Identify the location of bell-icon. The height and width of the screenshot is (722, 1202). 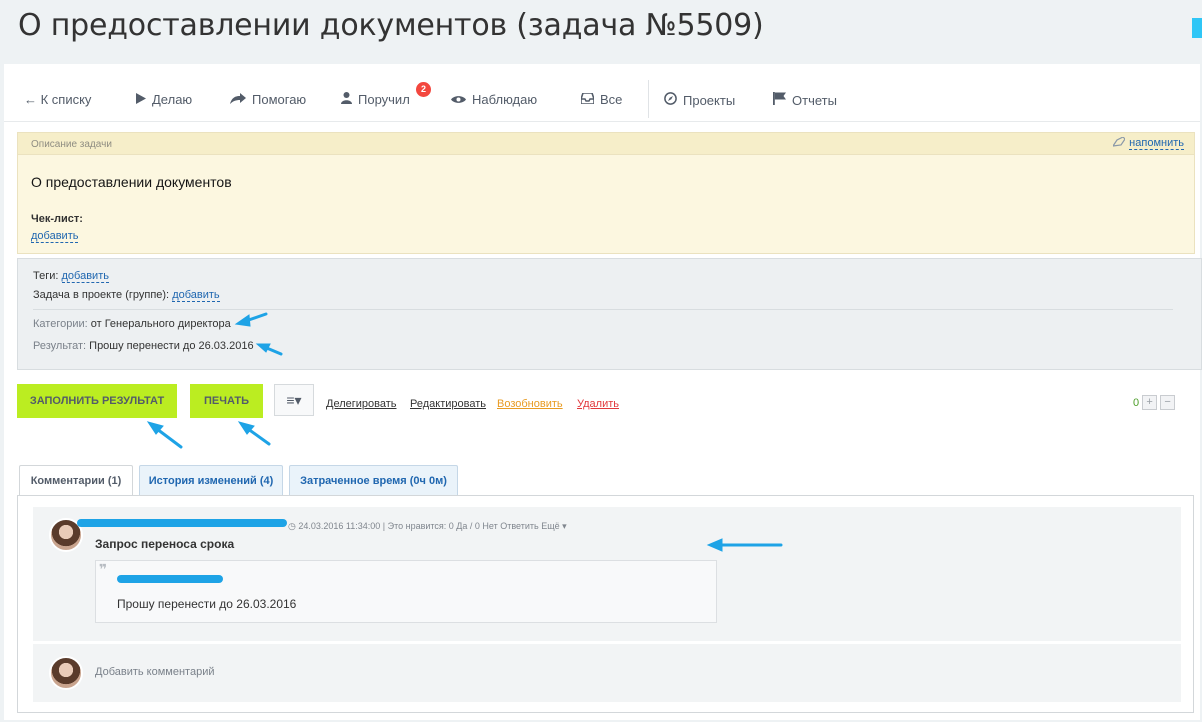
(1118, 143).